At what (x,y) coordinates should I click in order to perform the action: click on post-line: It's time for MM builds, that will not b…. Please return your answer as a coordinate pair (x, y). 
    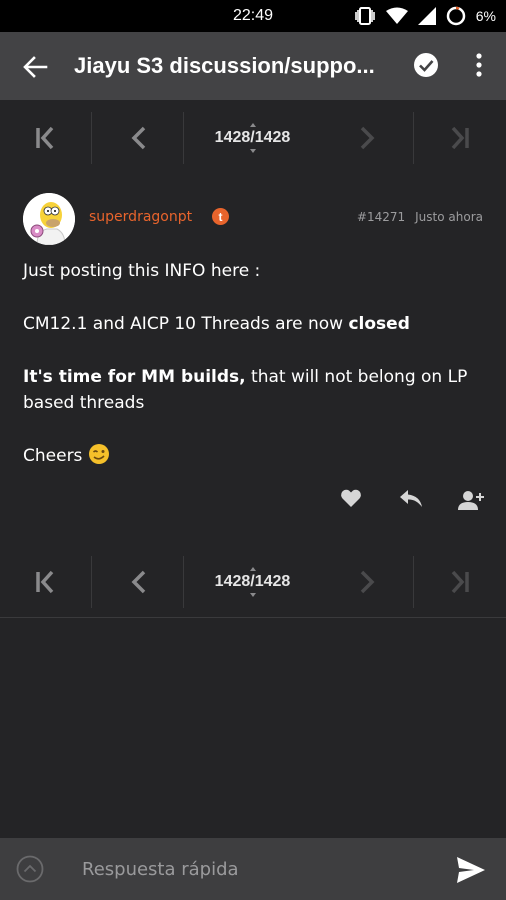
    Looking at the image, I should click on (245, 390).